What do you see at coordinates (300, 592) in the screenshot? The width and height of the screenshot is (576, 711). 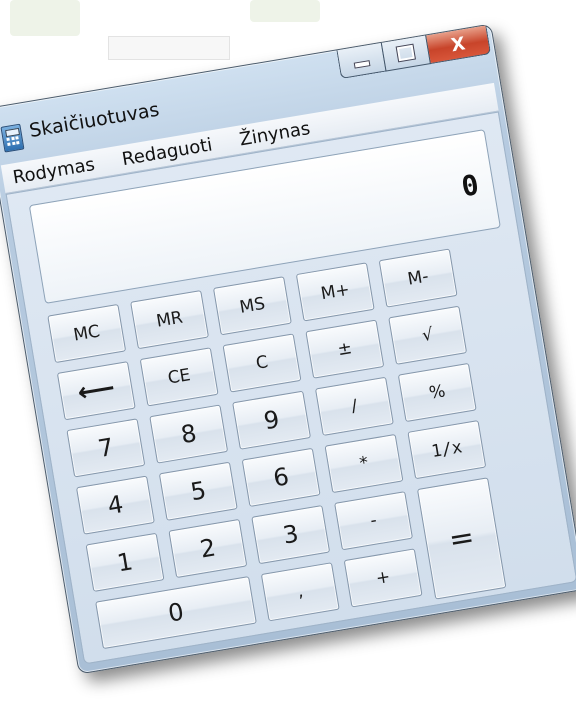 I see `key-decimal: ,` at bounding box center [300, 592].